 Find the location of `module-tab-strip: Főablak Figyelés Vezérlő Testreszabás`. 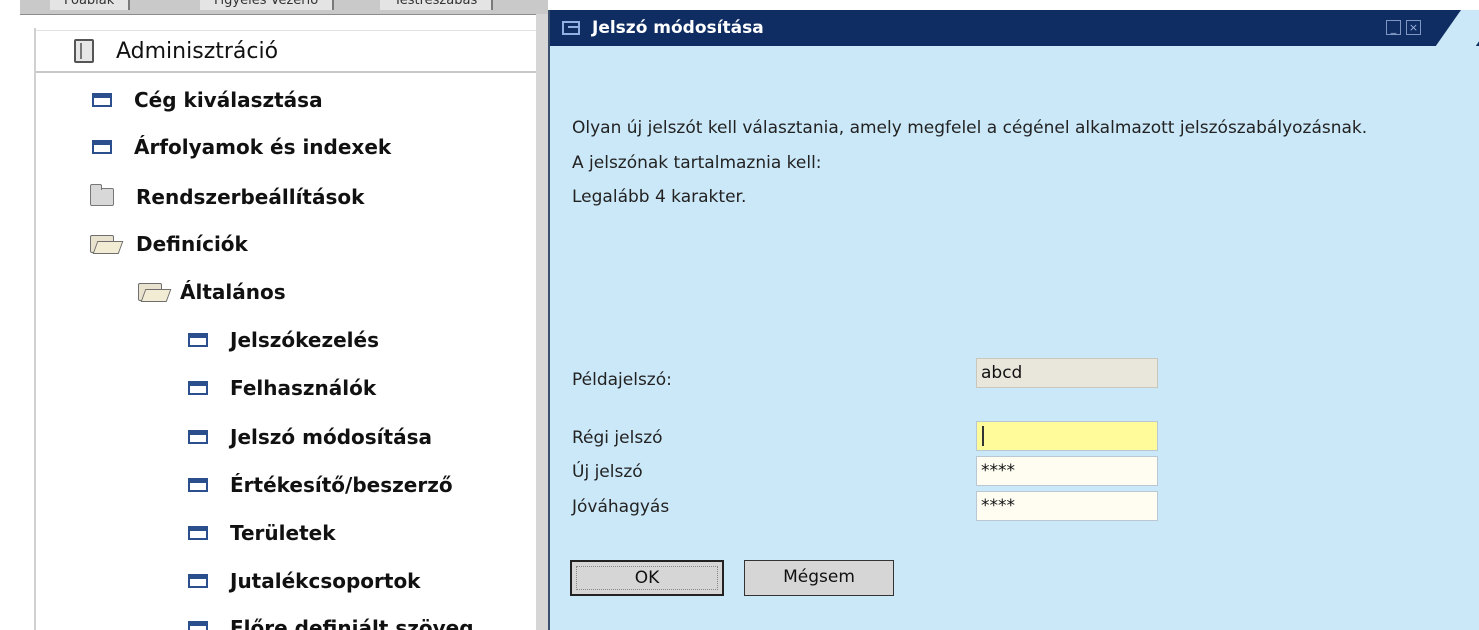

module-tab-strip: Főablak Figyelés Vezérlő Testreszabás is located at coordinates (284, 7).